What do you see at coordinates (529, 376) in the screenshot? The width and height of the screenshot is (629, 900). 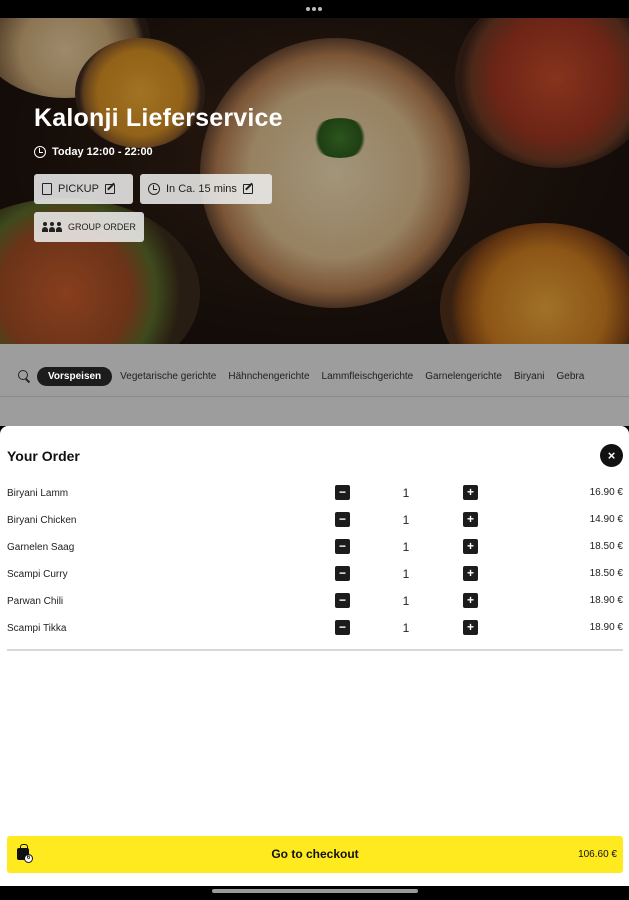 I see `tab-biryani: Biryani` at bounding box center [529, 376].